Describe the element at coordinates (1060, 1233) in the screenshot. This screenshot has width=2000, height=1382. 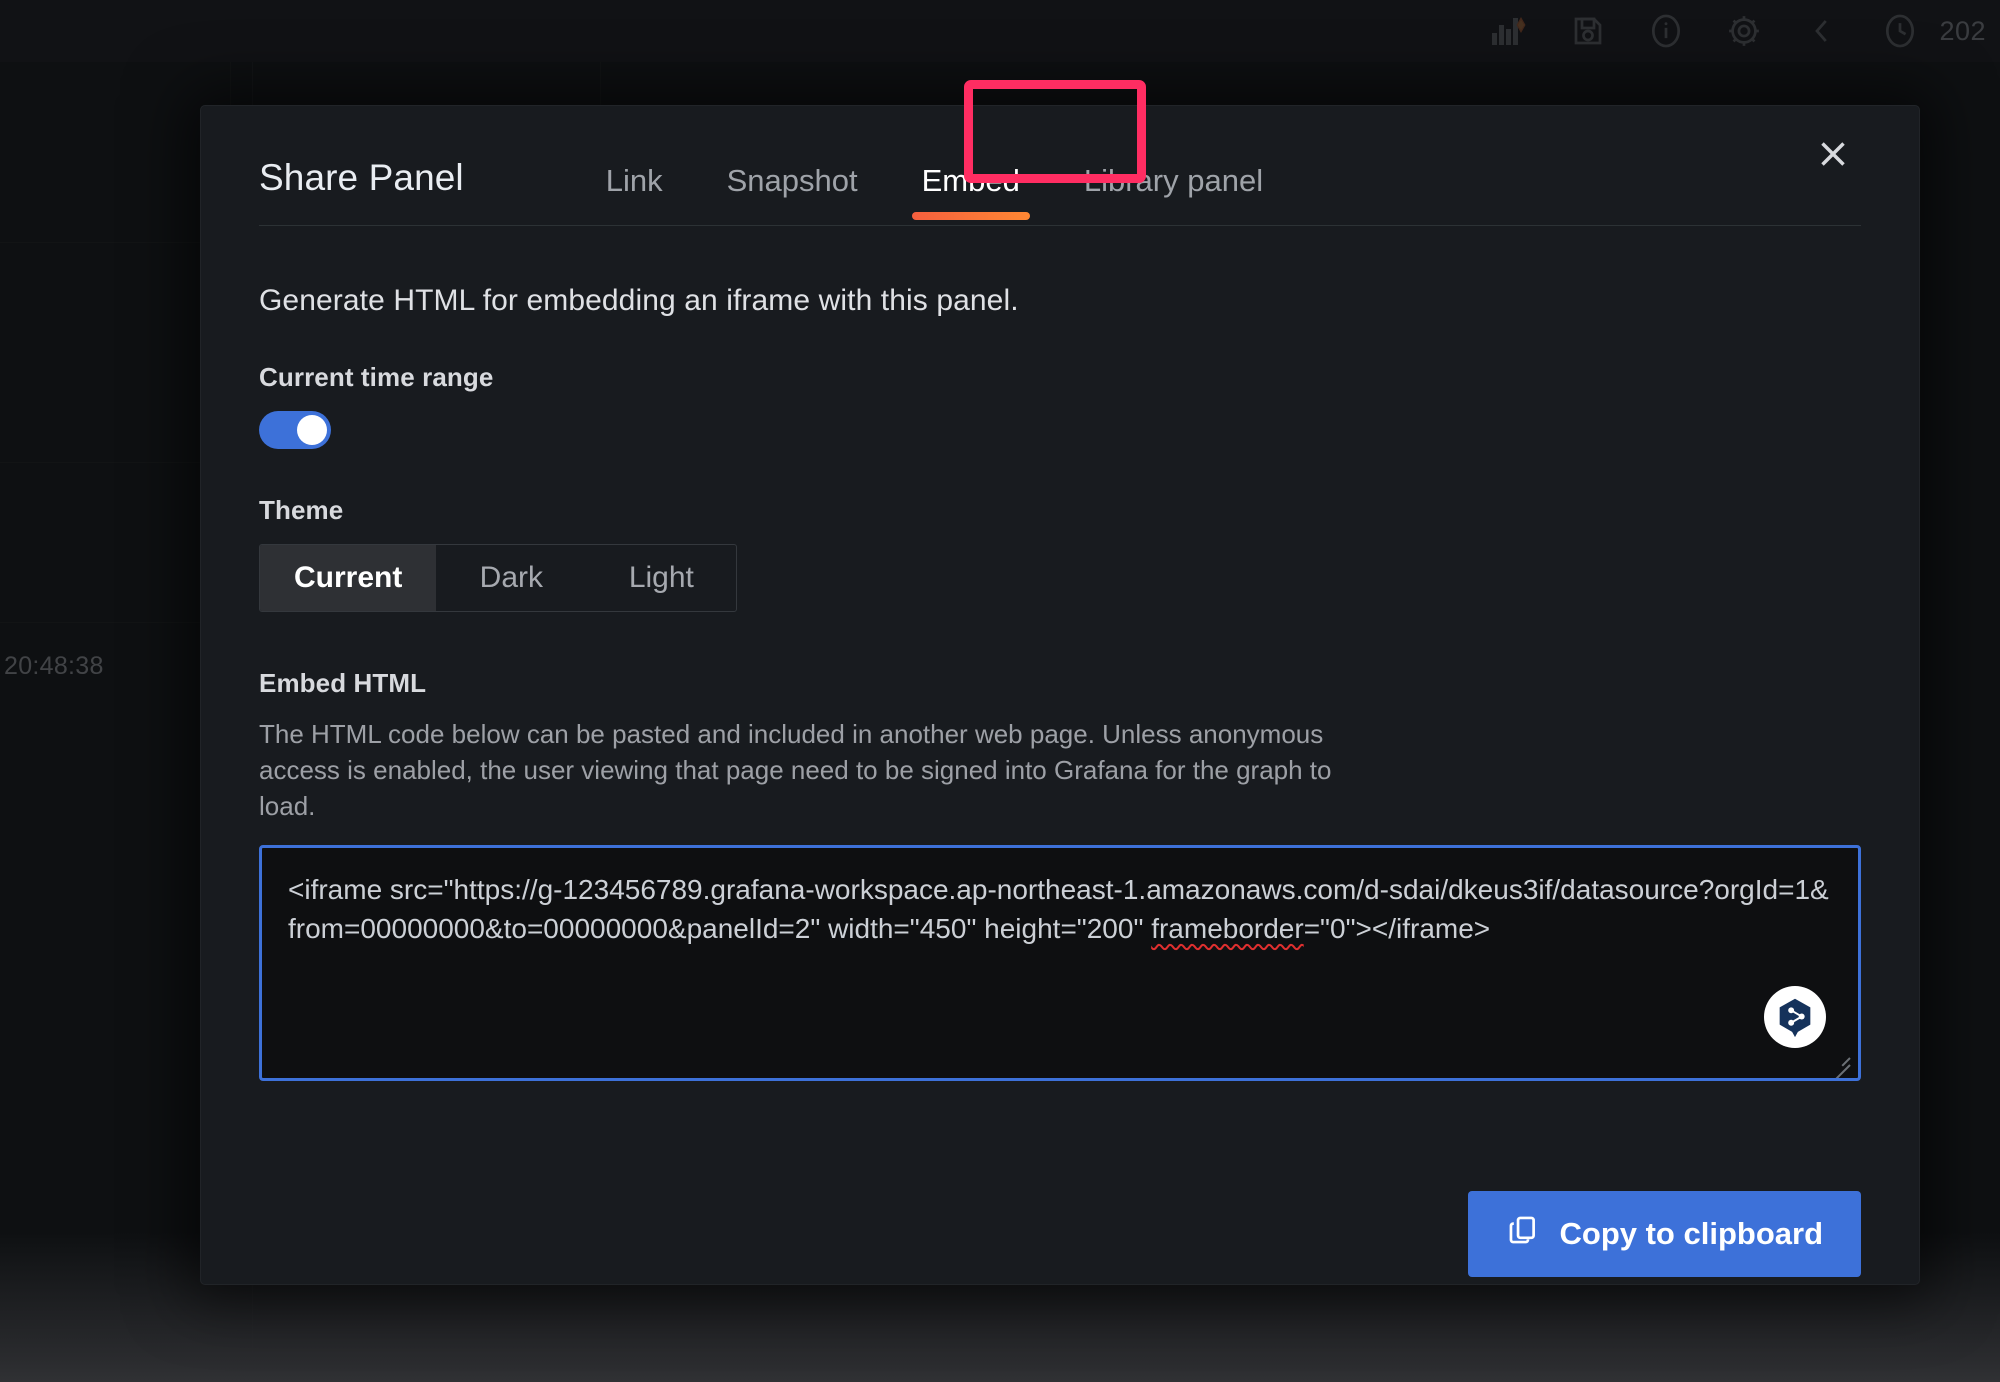
I see `modal-footer: Copy to clipboard` at that location.